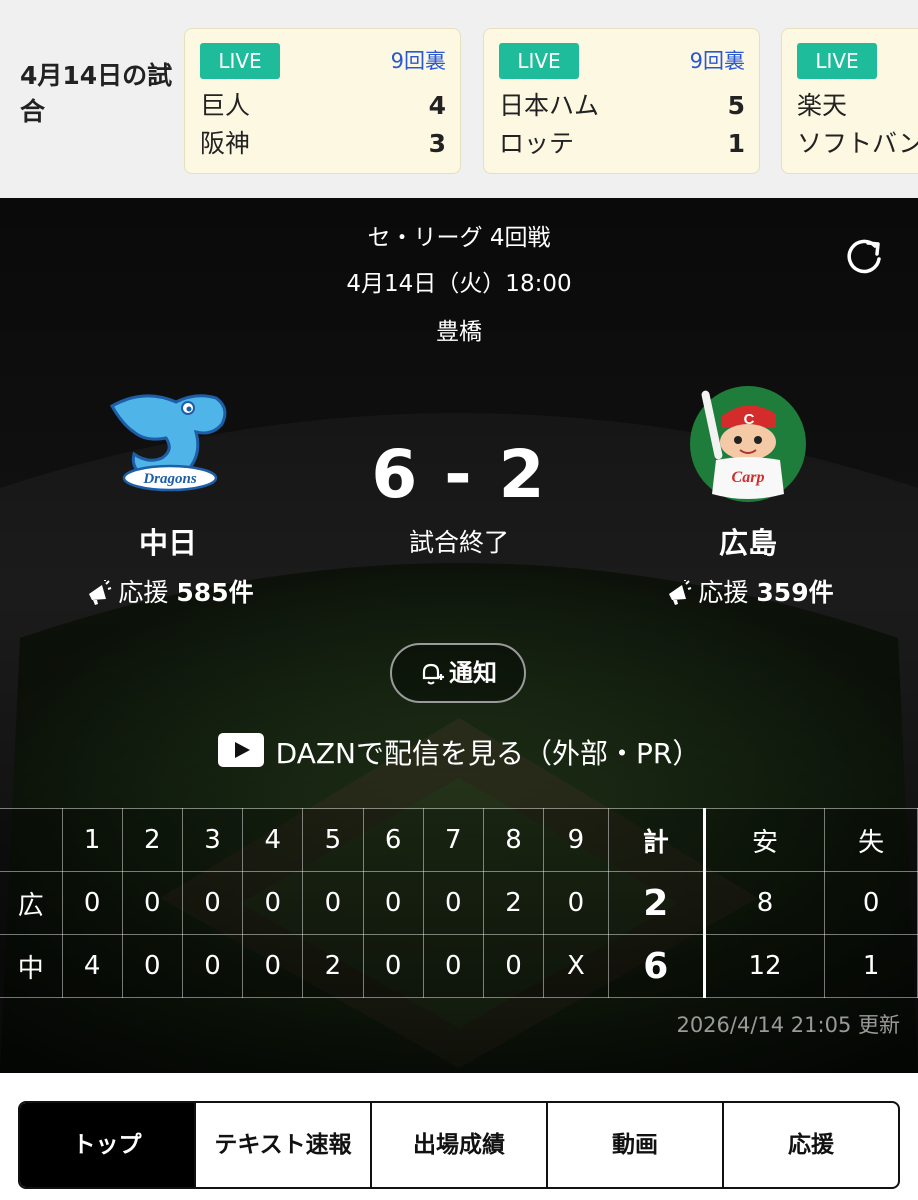 This screenshot has height=1200, width=918. I want to click on refresh-icon, so click(865, 257).